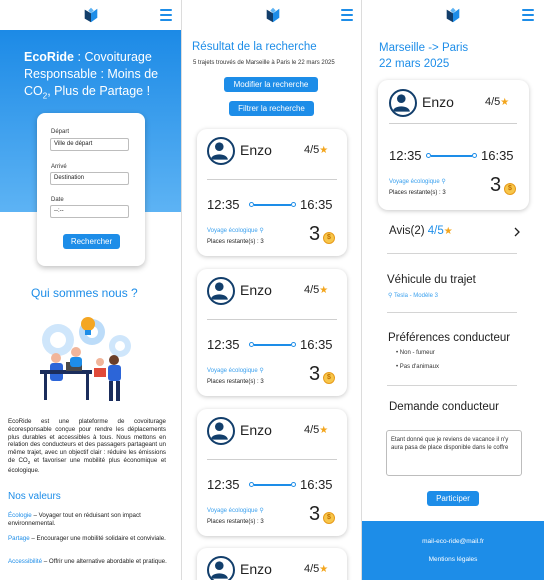 The width and height of the screenshot is (544, 580). I want to click on request-title: Demande conducteur, so click(444, 407).